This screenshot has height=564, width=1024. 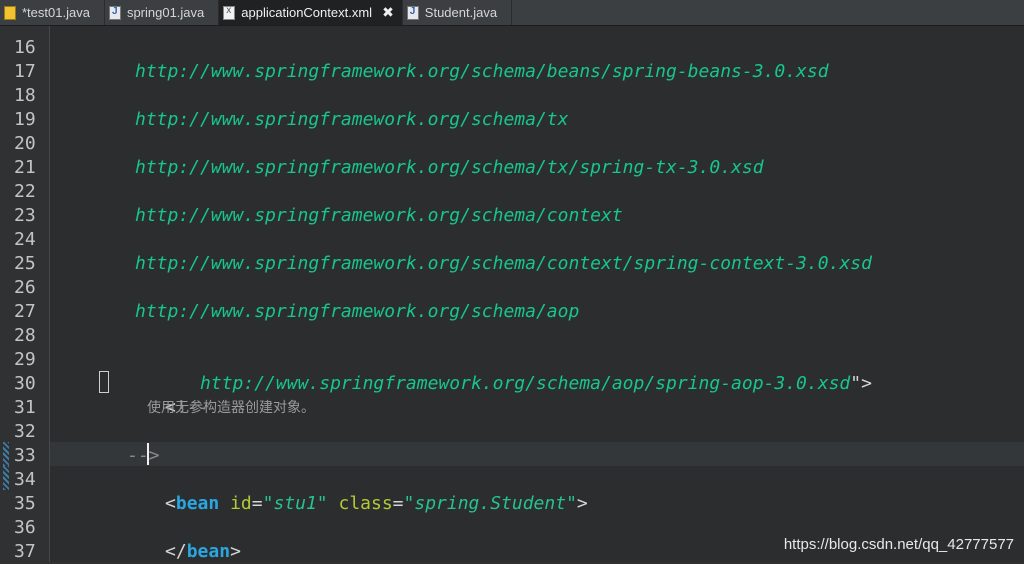 I want to click on text-caret, so click(x=148, y=454).